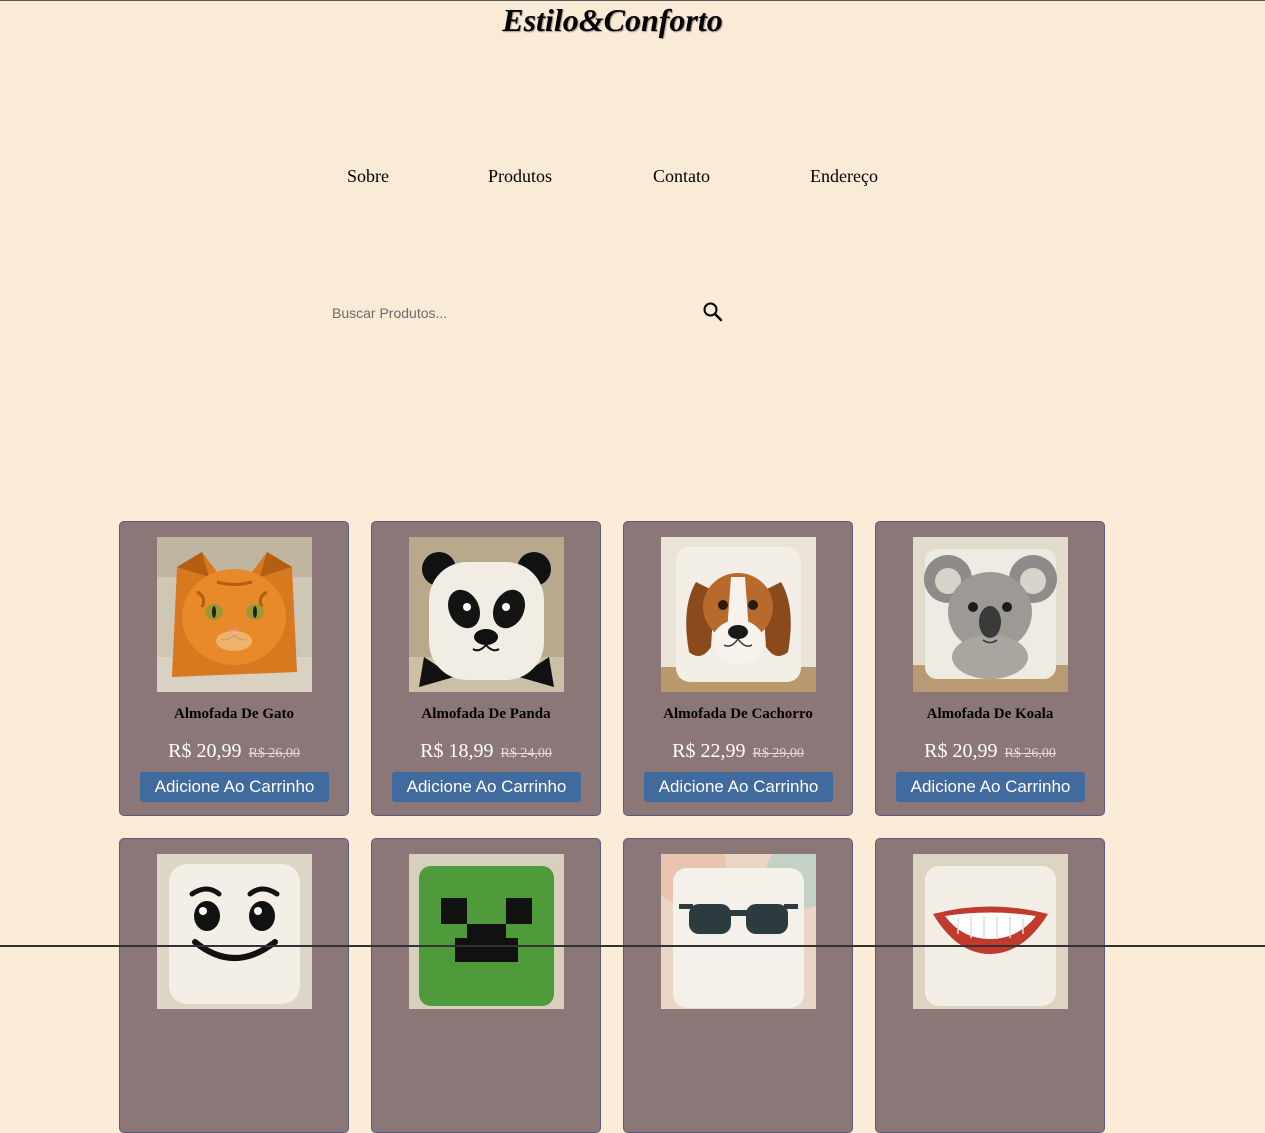 The image size is (1265, 1133). I want to click on main-nav: Sobre Produtos Contato Endereço, so click(632, 176).